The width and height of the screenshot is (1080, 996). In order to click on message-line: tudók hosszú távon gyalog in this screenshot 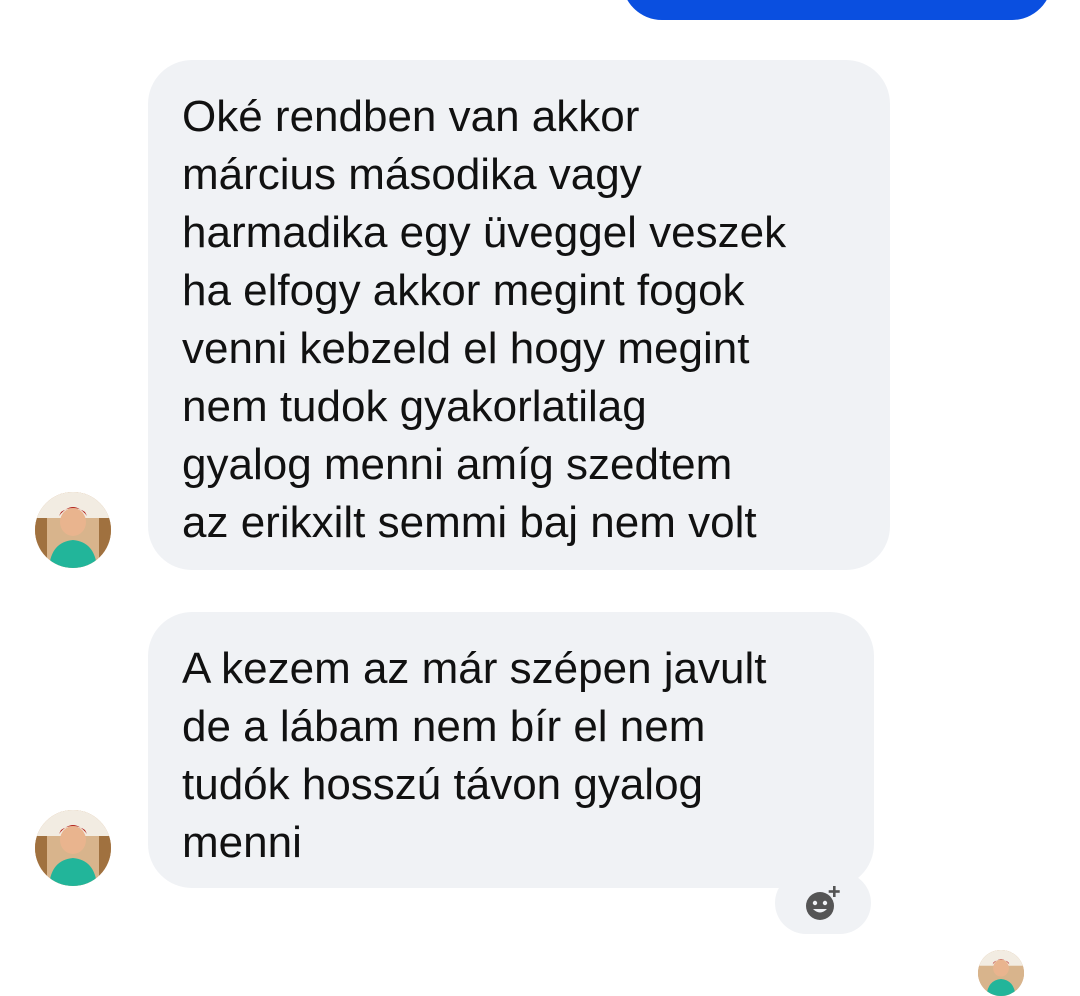, I will do `click(443, 784)`.